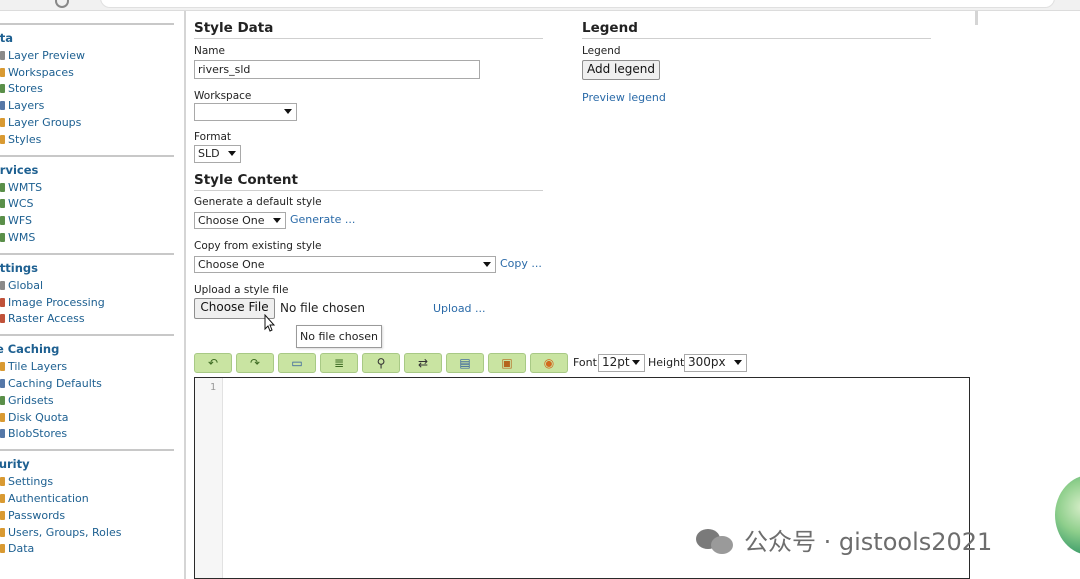 The height and width of the screenshot is (579, 1080). What do you see at coordinates (7, 38) in the screenshot?
I see `sidebar-section-title: ata` at bounding box center [7, 38].